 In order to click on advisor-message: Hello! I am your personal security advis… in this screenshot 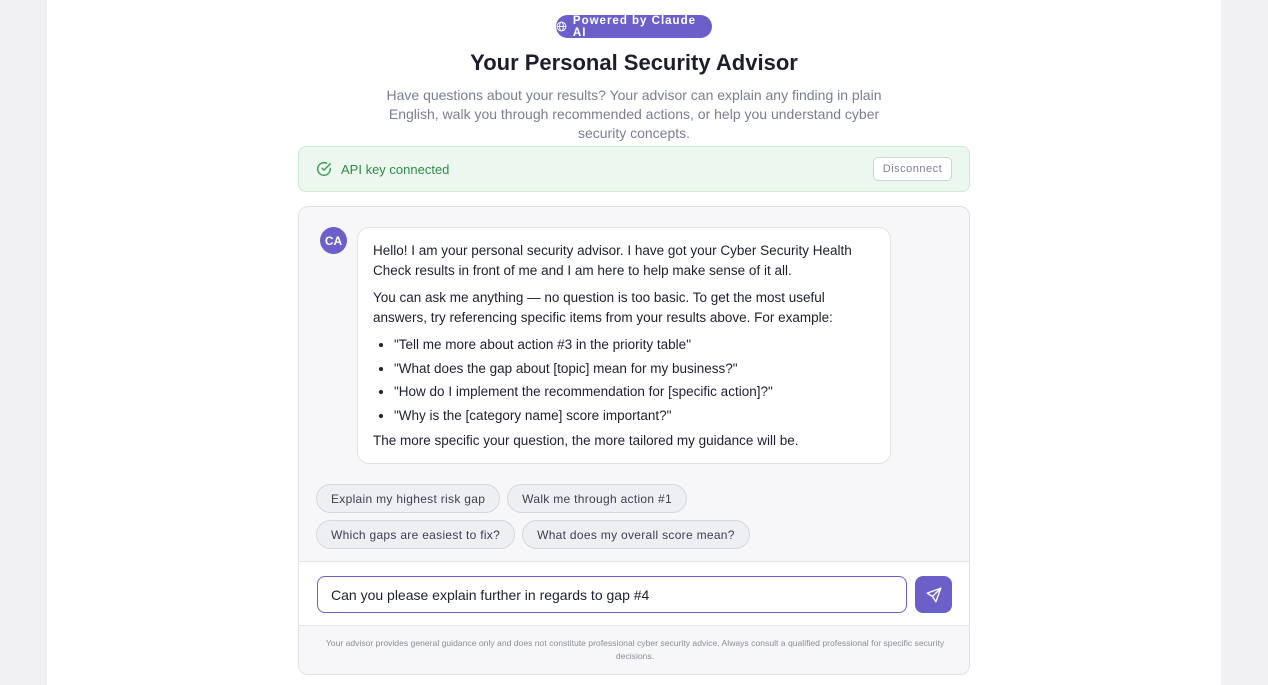, I will do `click(624, 345)`.